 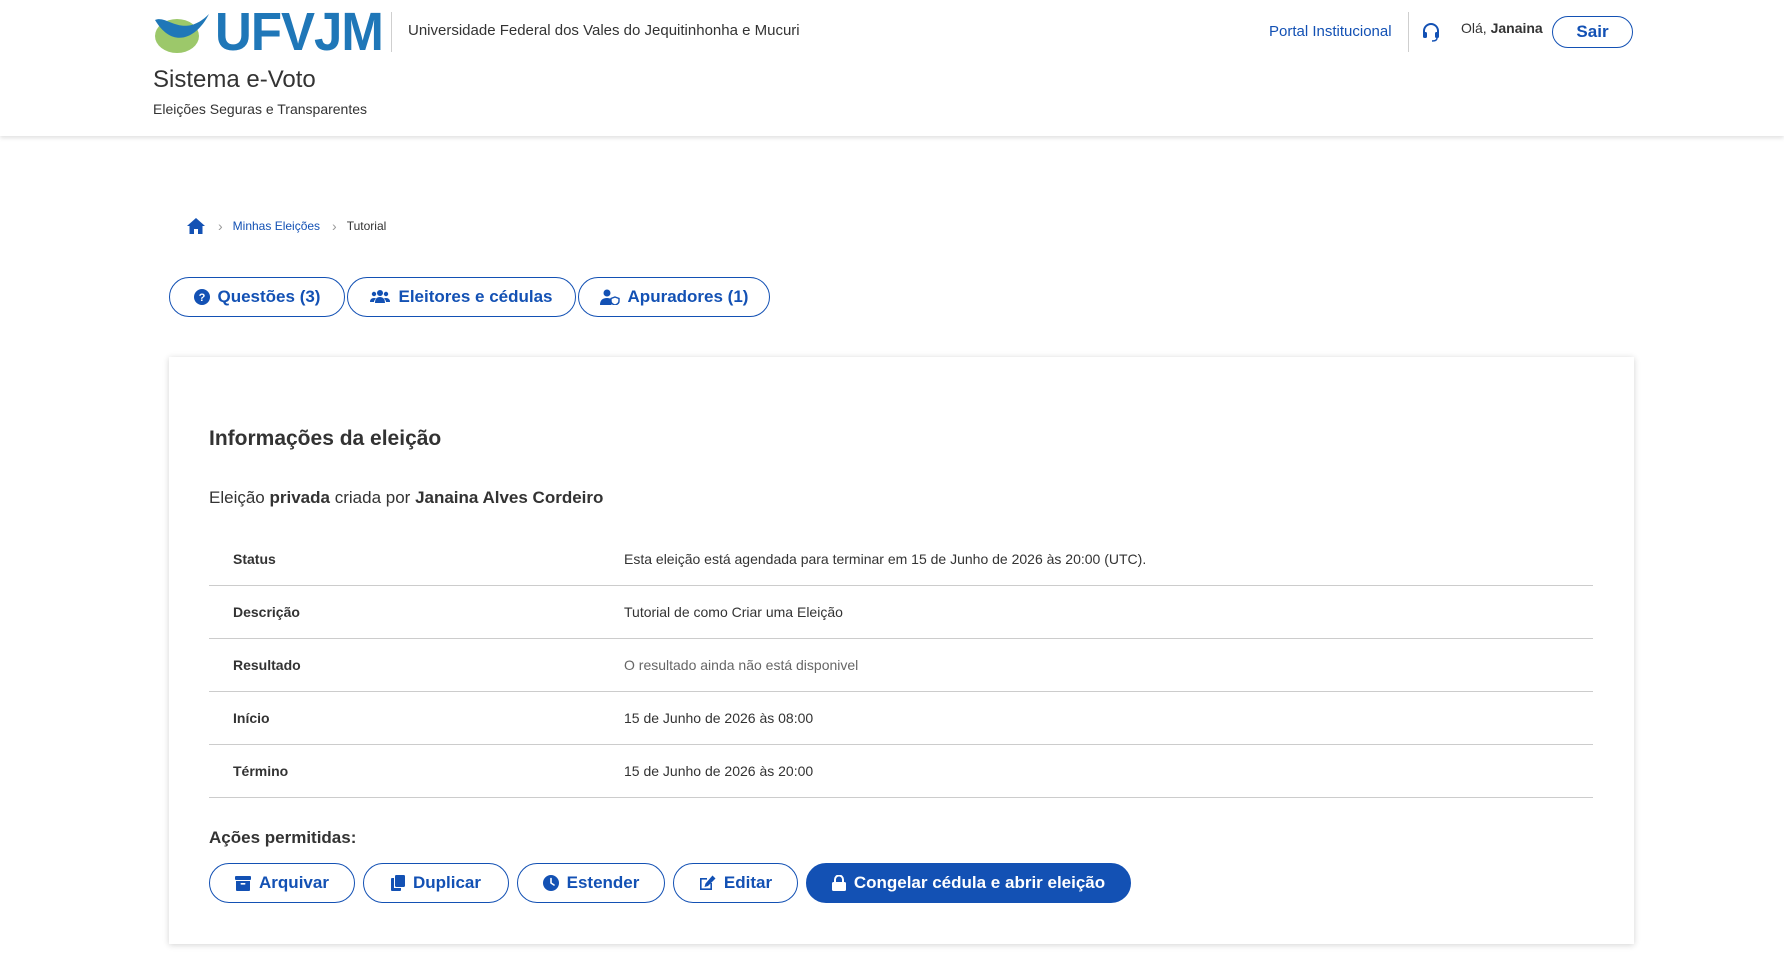 I want to click on breadcrumb: › Minhas Eleições › Tutorial, so click(x=286, y=226).